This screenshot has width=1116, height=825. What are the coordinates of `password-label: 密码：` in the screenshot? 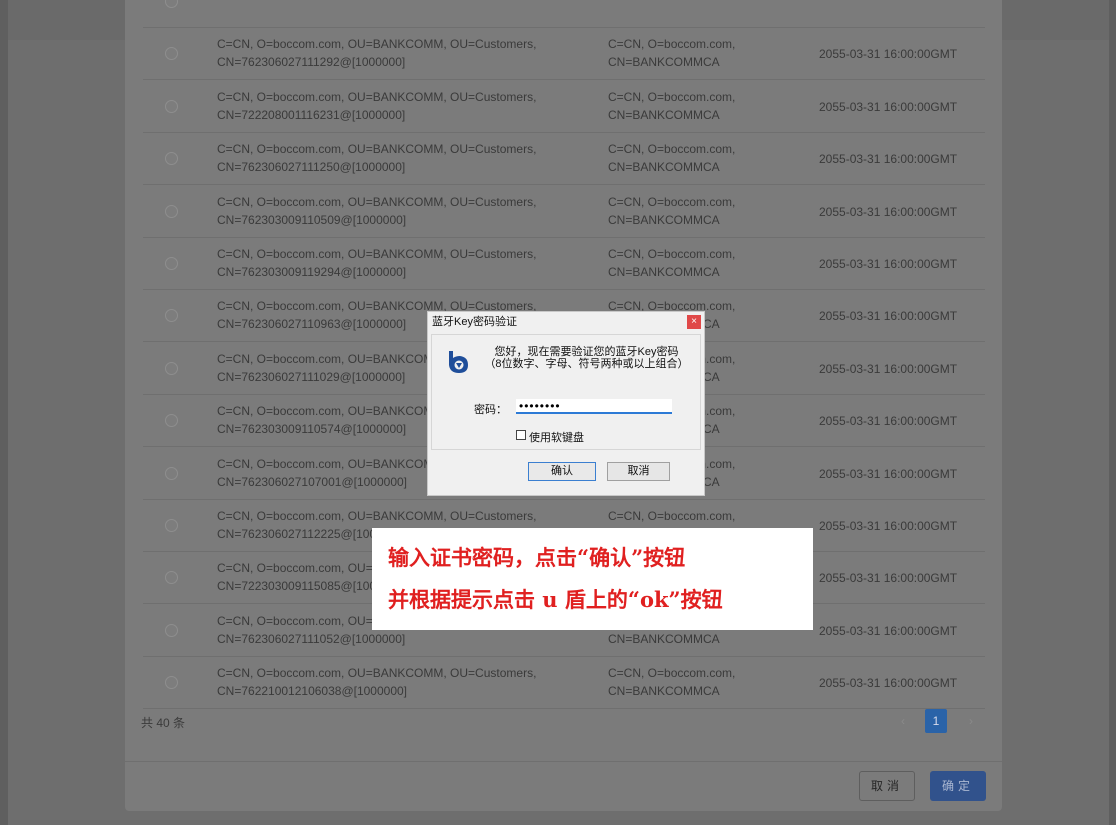 It's located at (490, 410).